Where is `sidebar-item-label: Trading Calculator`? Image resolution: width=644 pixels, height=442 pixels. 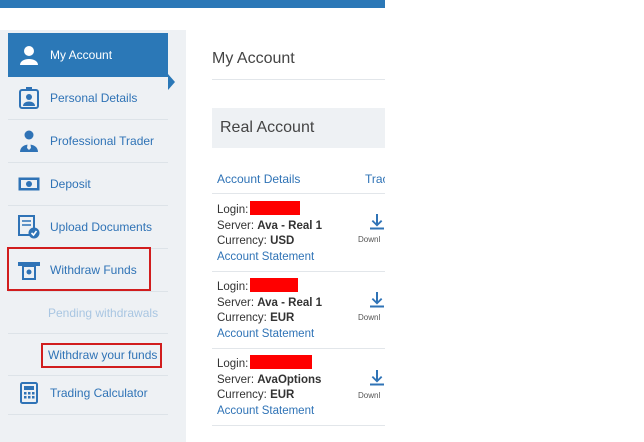 sidebar-item-label: Trading Calculator is located at coordinates (99, 393).